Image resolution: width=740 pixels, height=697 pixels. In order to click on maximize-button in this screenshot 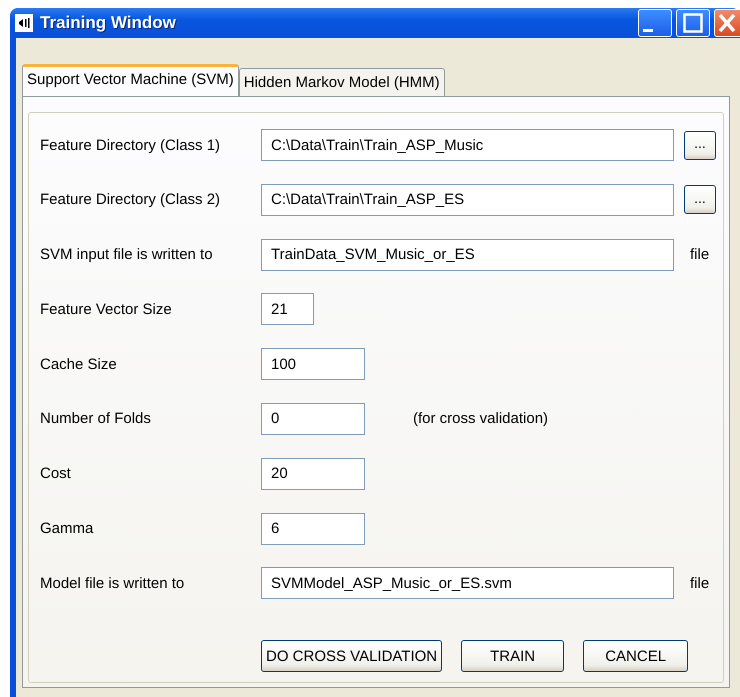, I will do `click(693, 23)`.